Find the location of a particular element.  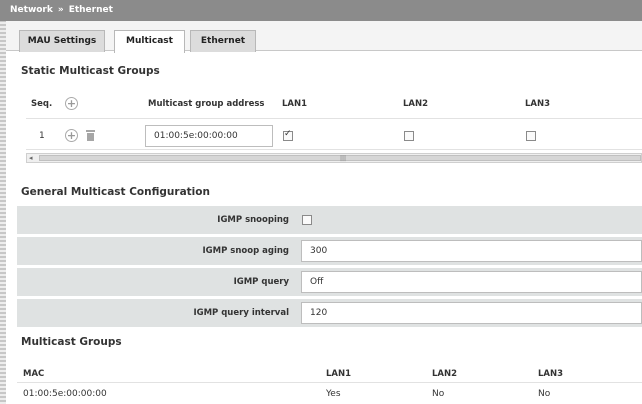

igmp-query-cell: Off is located at coordinates (469, 282).